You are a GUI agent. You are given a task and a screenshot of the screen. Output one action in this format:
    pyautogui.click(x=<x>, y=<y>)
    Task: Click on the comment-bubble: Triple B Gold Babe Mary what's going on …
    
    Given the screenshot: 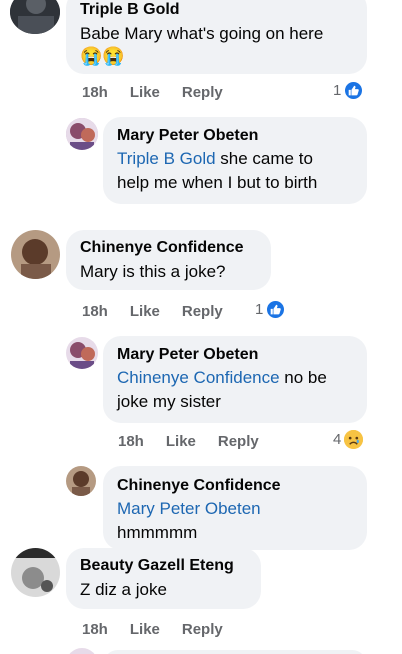 What is the action you would take?
    pyautogui.click(x=216, y=37)
    